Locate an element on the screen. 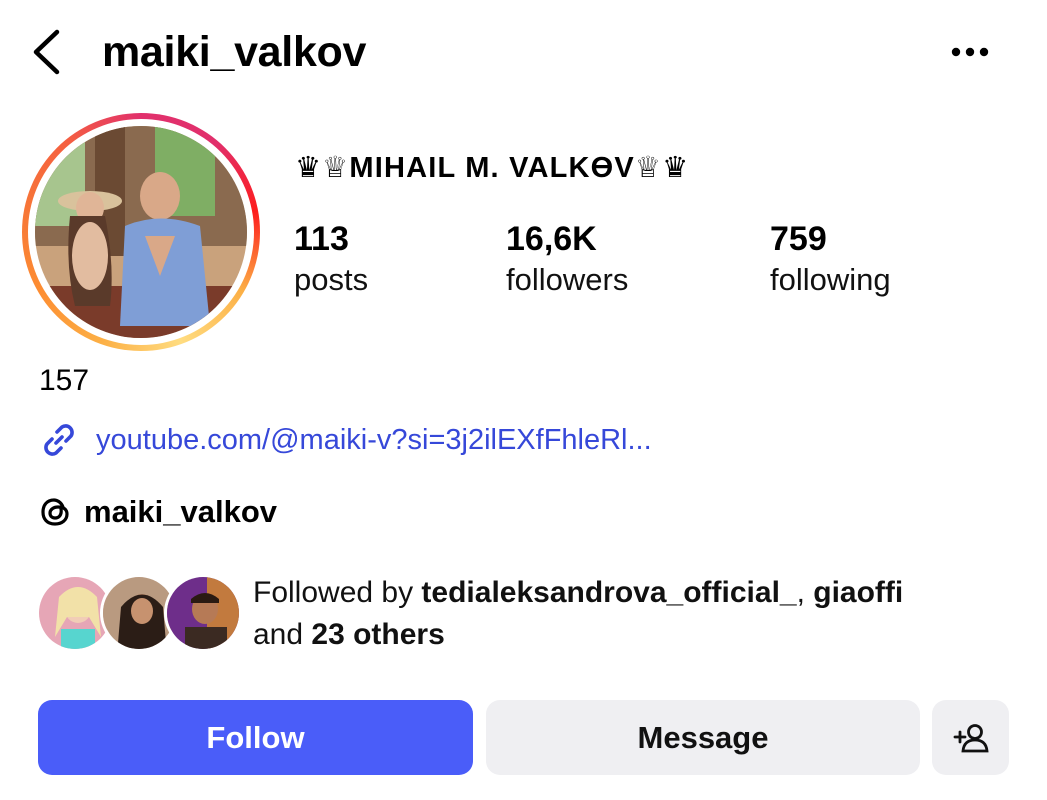  followed-by-prefix: Followed by is located at coordinates (337, 592).